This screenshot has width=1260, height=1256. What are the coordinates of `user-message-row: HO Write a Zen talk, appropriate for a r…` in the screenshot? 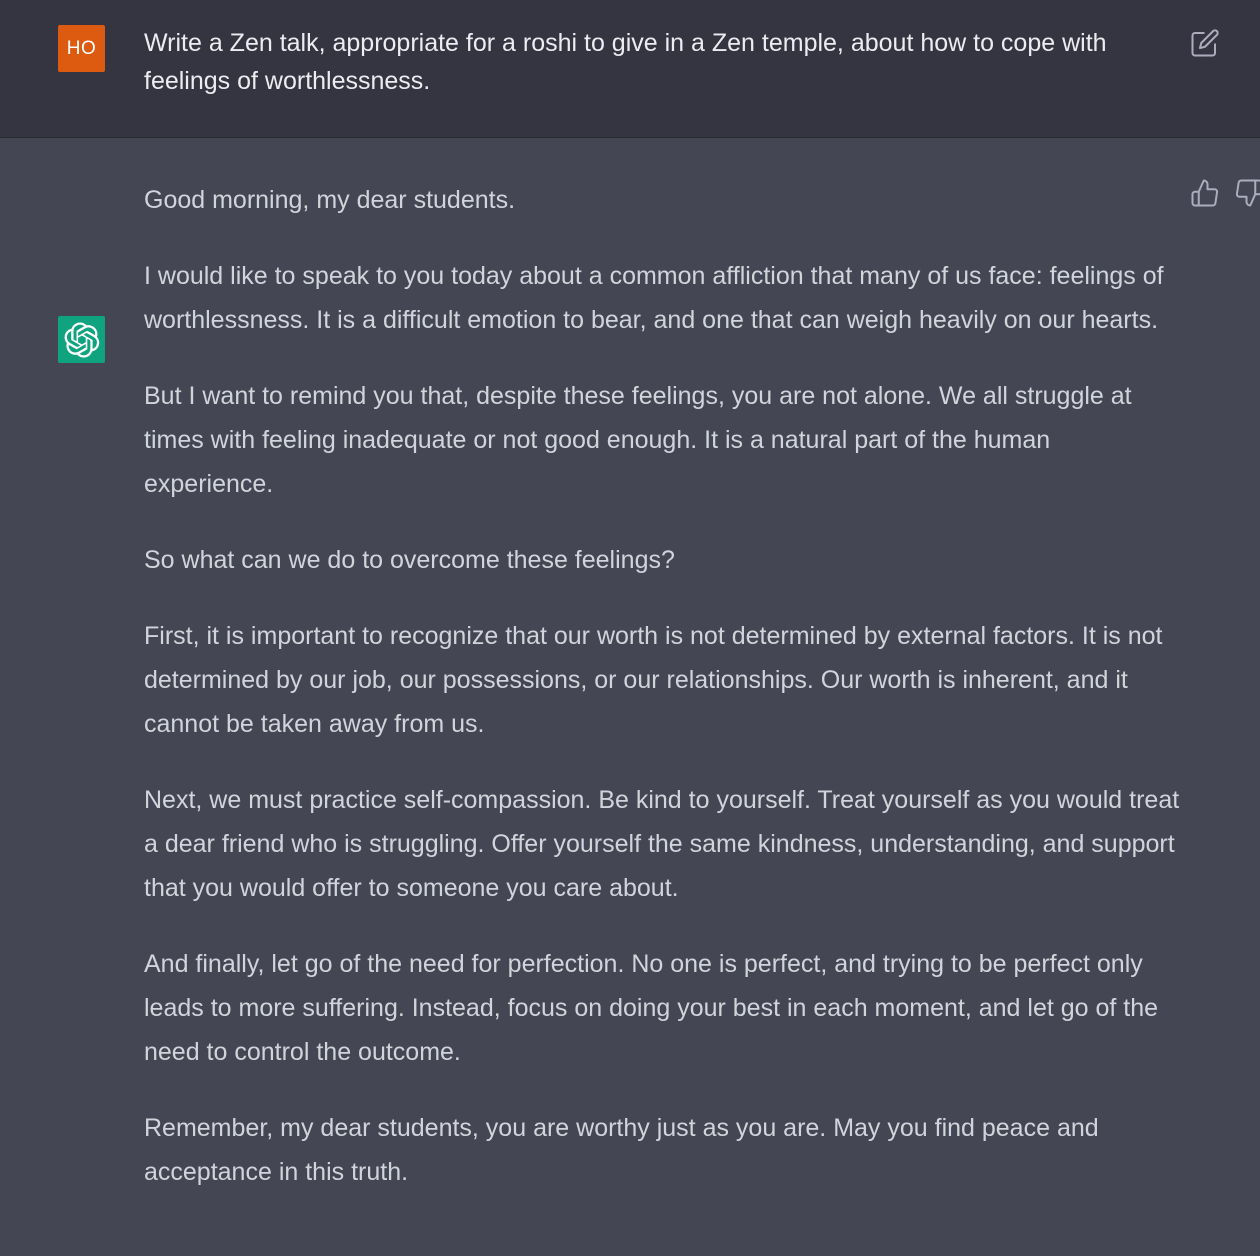 It's located at (630, 69).